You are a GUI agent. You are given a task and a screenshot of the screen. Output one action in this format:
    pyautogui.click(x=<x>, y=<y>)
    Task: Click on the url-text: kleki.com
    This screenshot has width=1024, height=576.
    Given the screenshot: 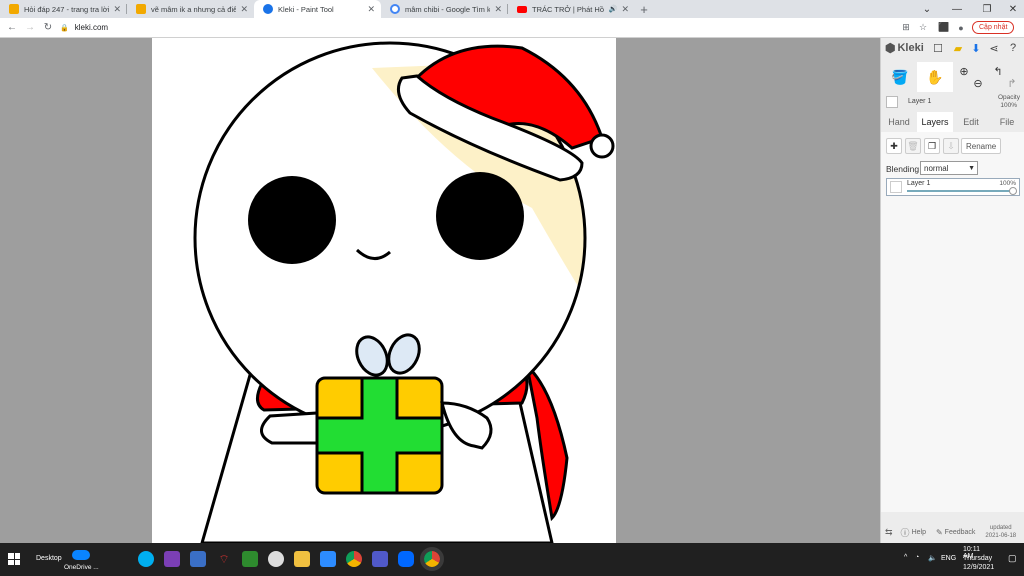 What is the action you would take?
    pyautogui.click(x=91, y=27)
    